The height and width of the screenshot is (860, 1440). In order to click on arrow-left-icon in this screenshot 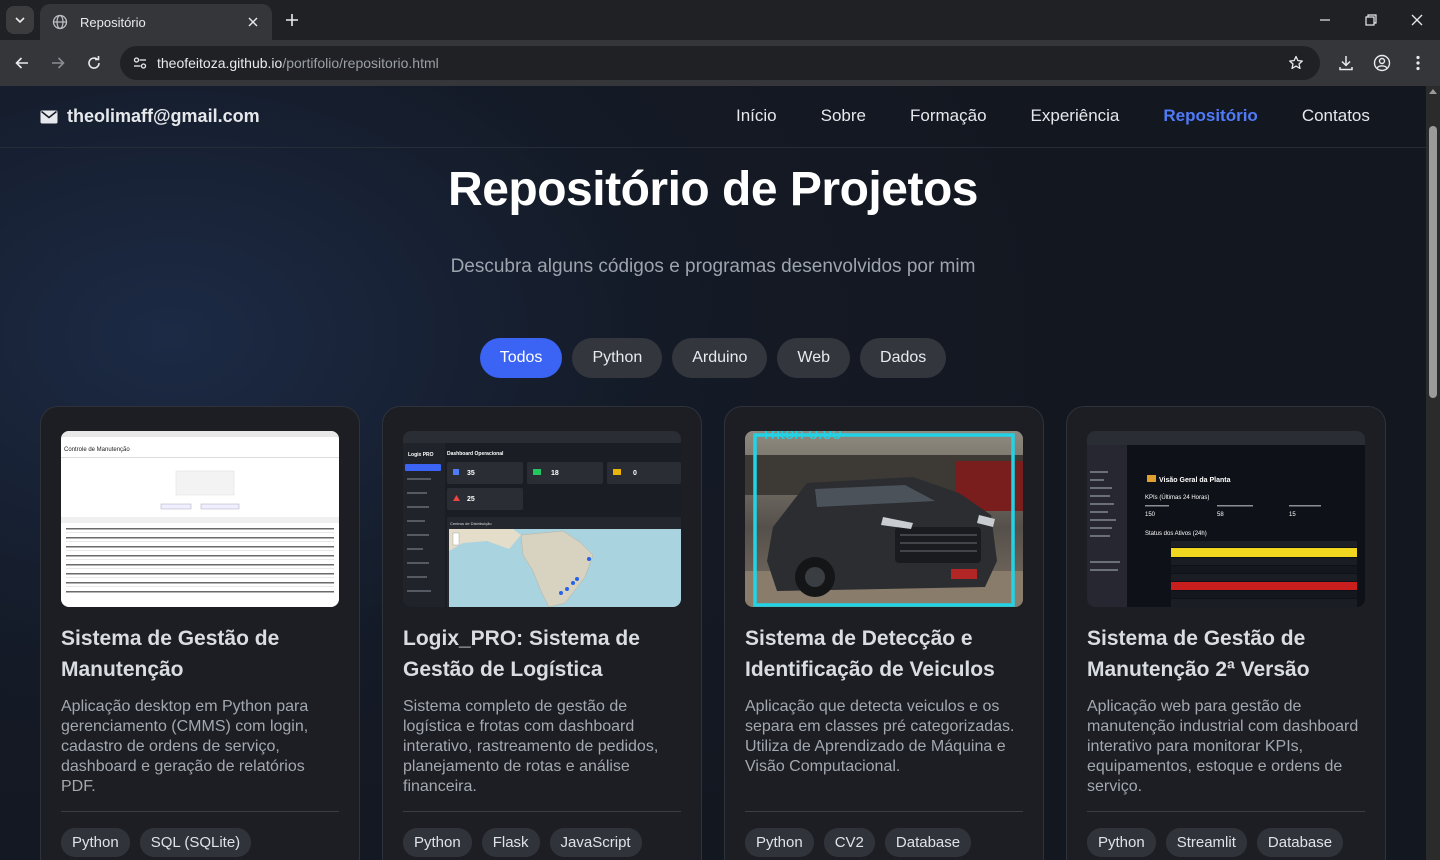, I will do `click(21, 63)`.